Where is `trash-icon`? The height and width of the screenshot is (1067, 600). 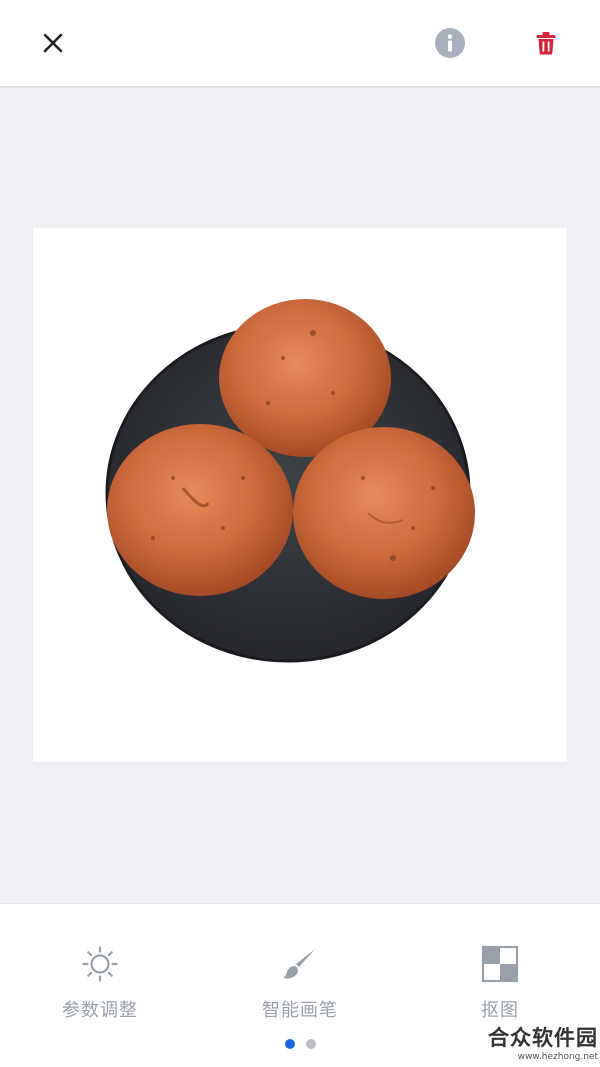 trash-icon is located at coordinates (546, 43).